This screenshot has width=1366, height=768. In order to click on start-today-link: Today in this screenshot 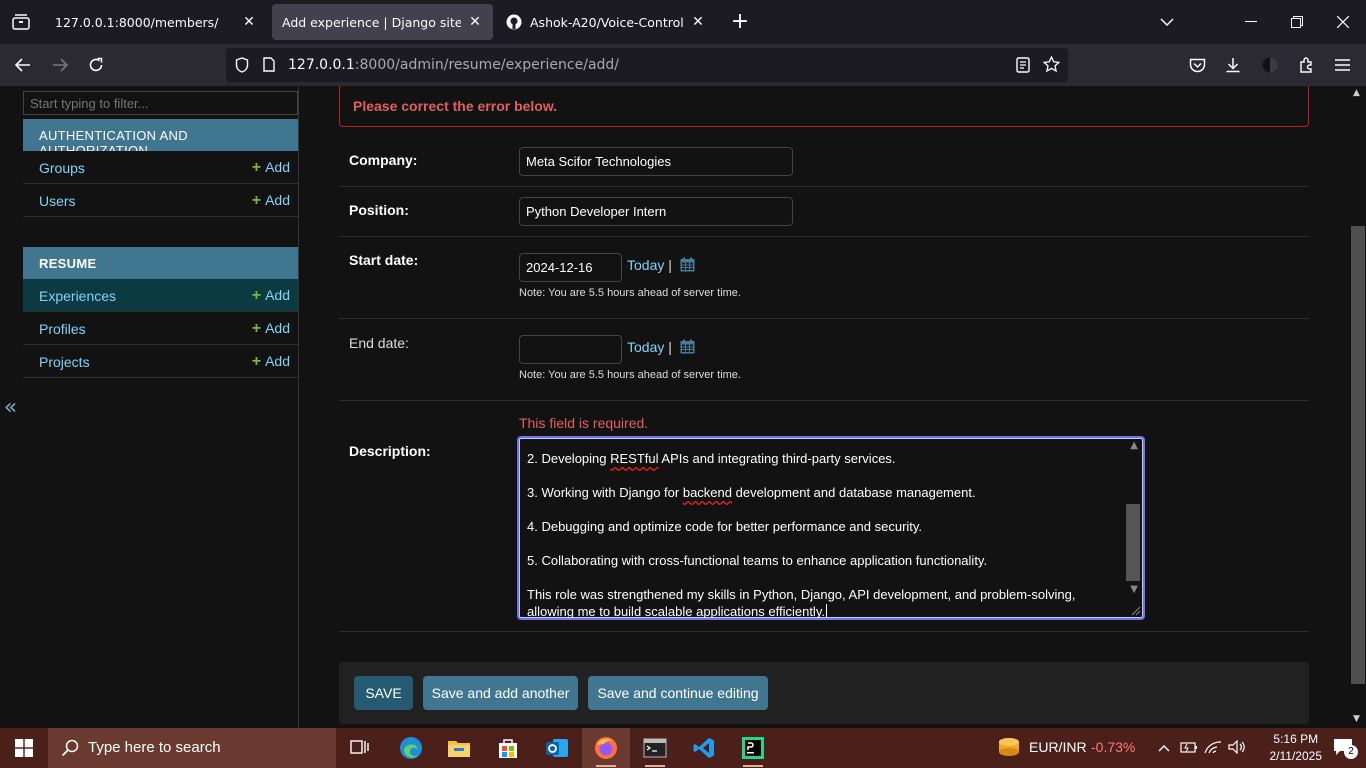, I will do `click(645, 265)`.